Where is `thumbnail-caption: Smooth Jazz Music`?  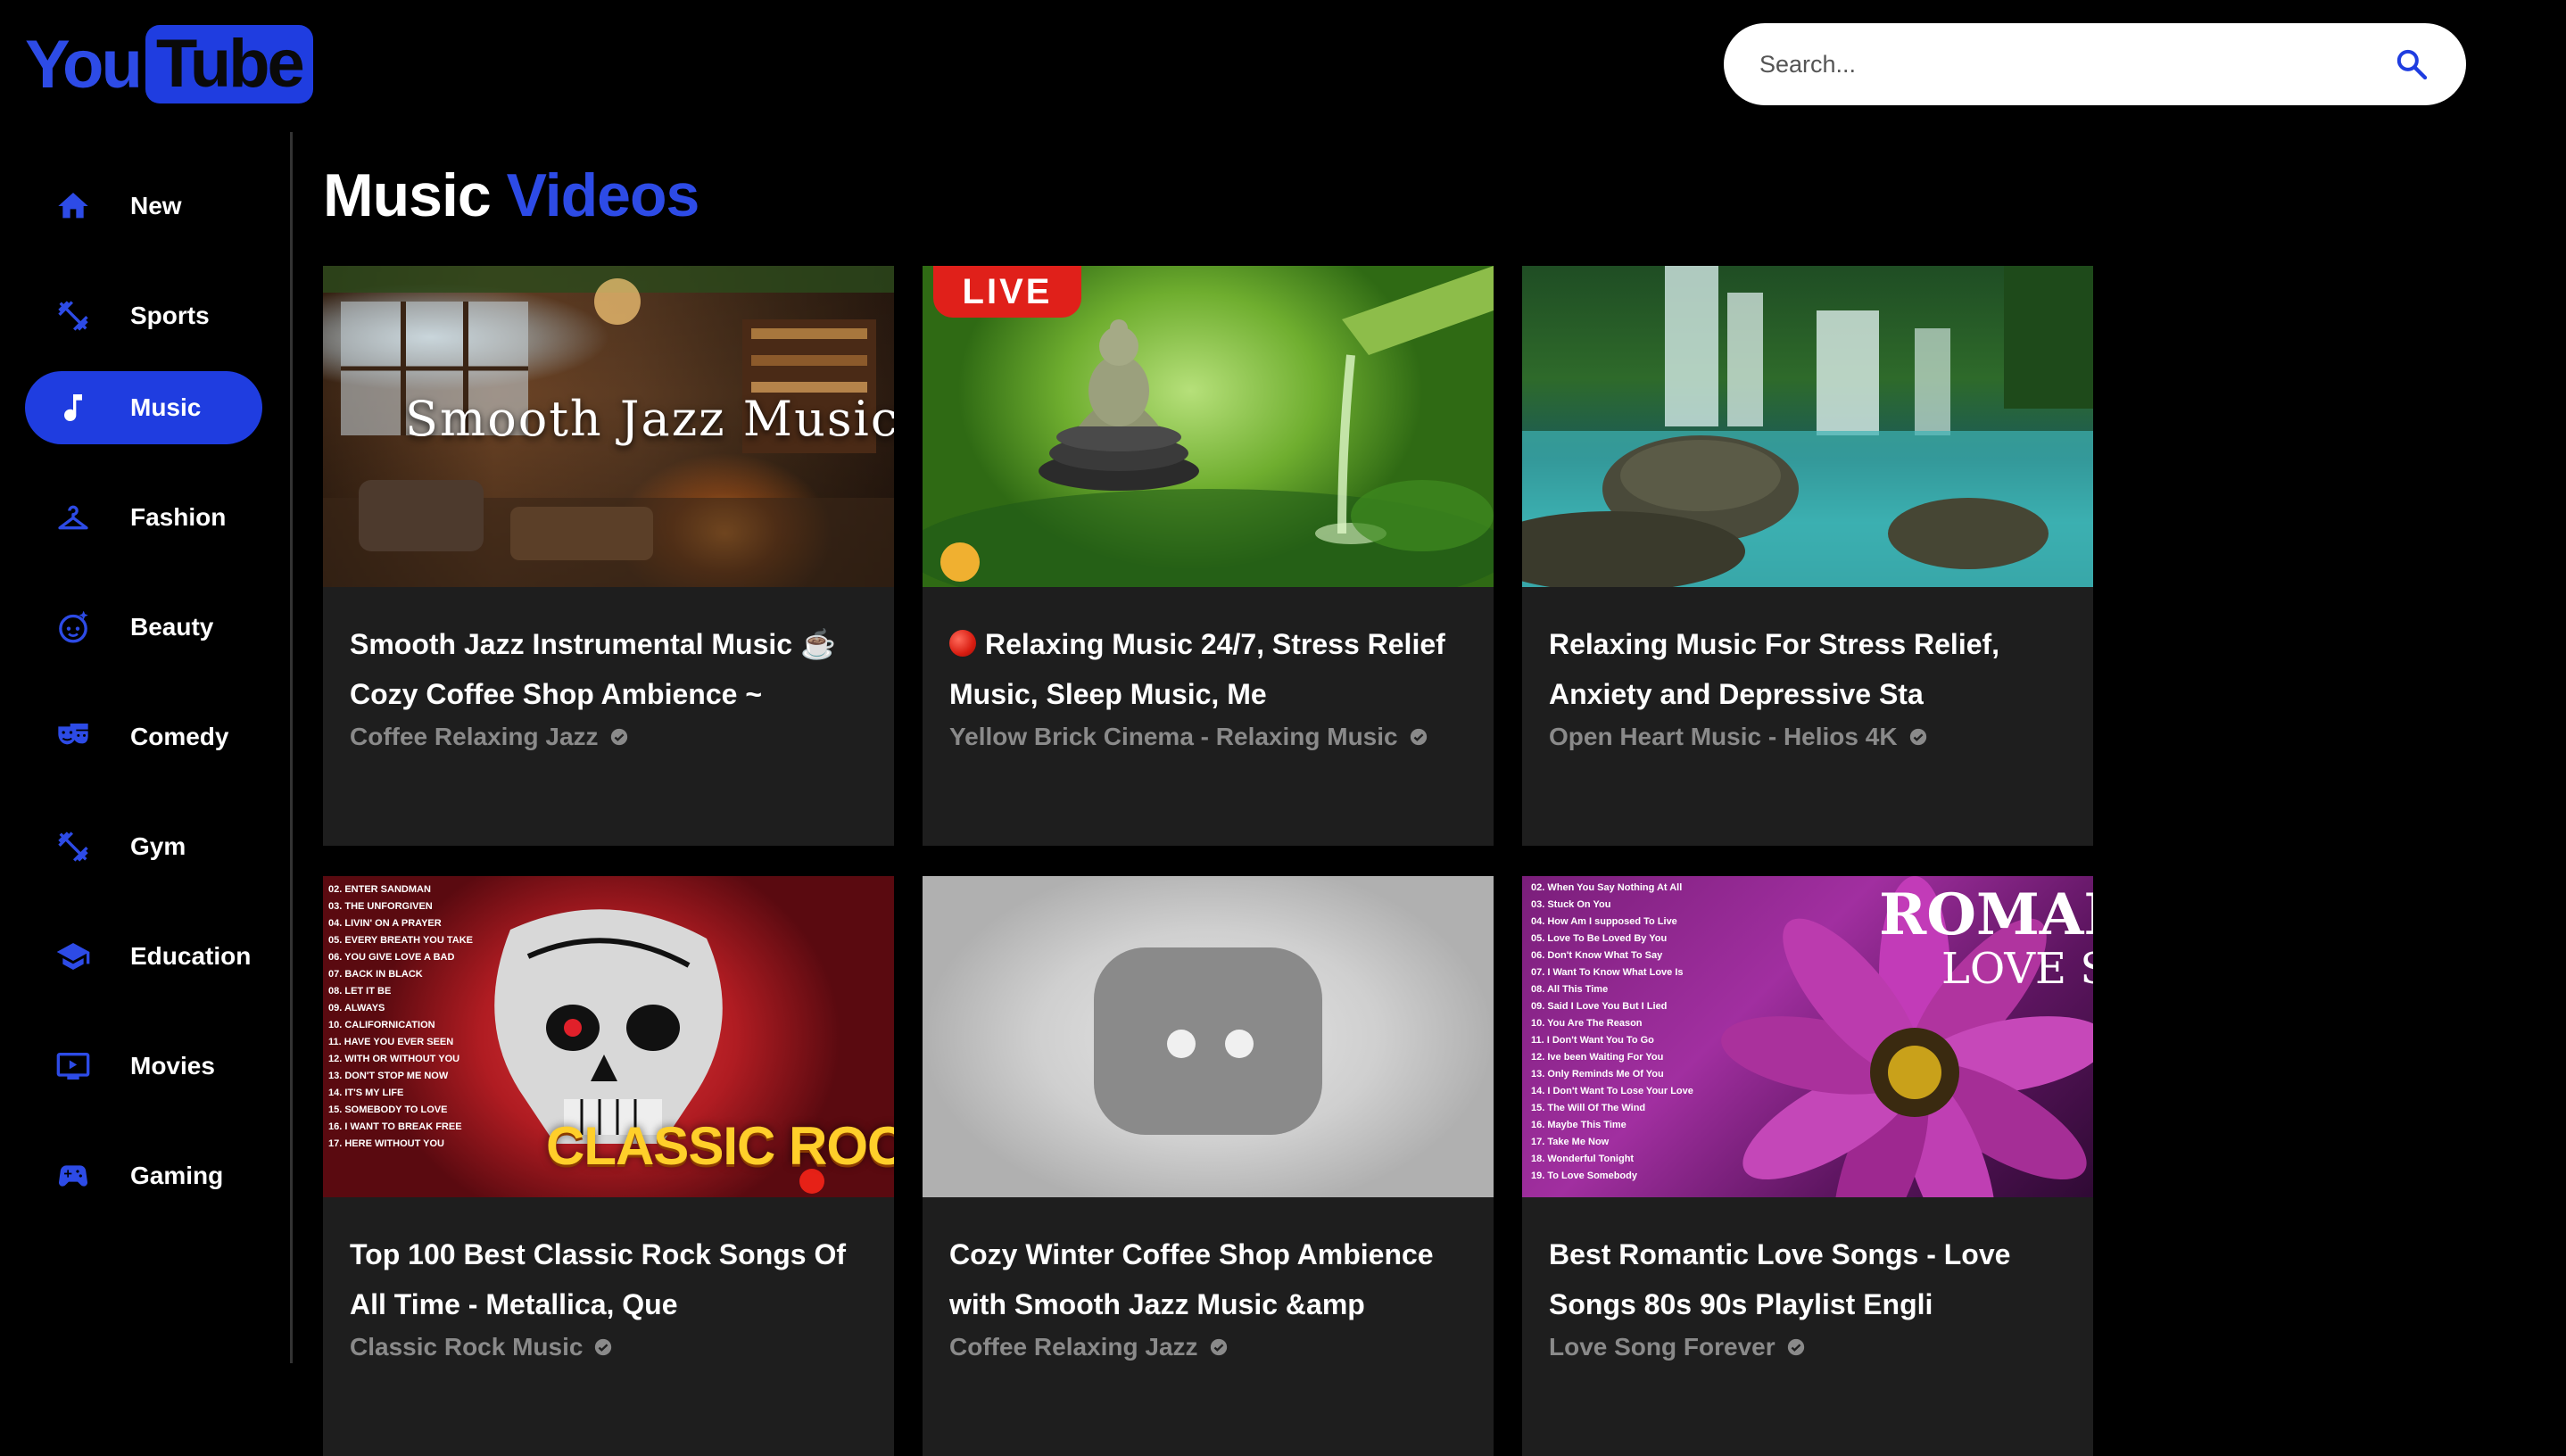
thumbnail-caption: Smooth Jazz Music is located at coordinates (649, 419).